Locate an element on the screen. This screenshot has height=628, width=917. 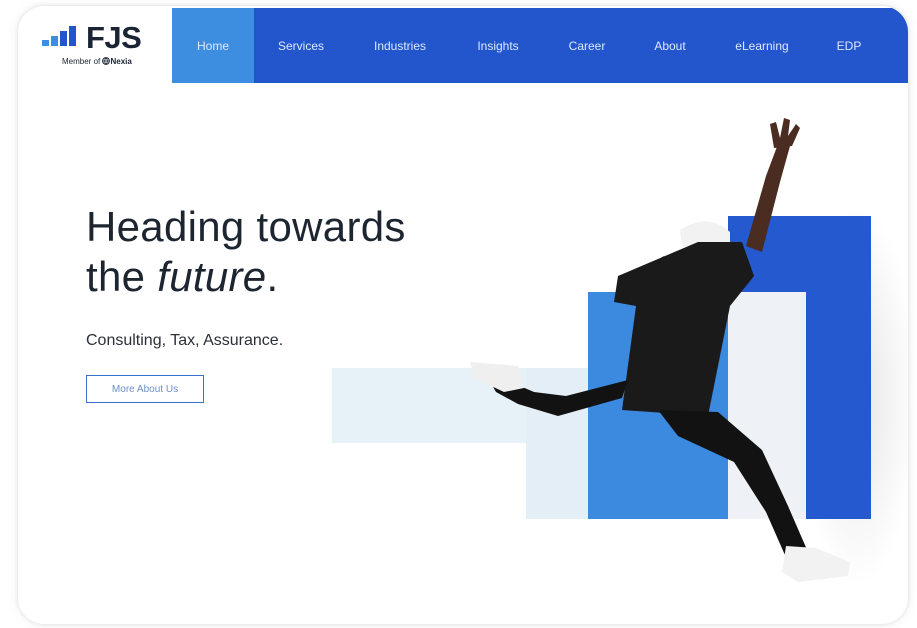
nav-item-industries: Industries is located at coordinates (400, 45).